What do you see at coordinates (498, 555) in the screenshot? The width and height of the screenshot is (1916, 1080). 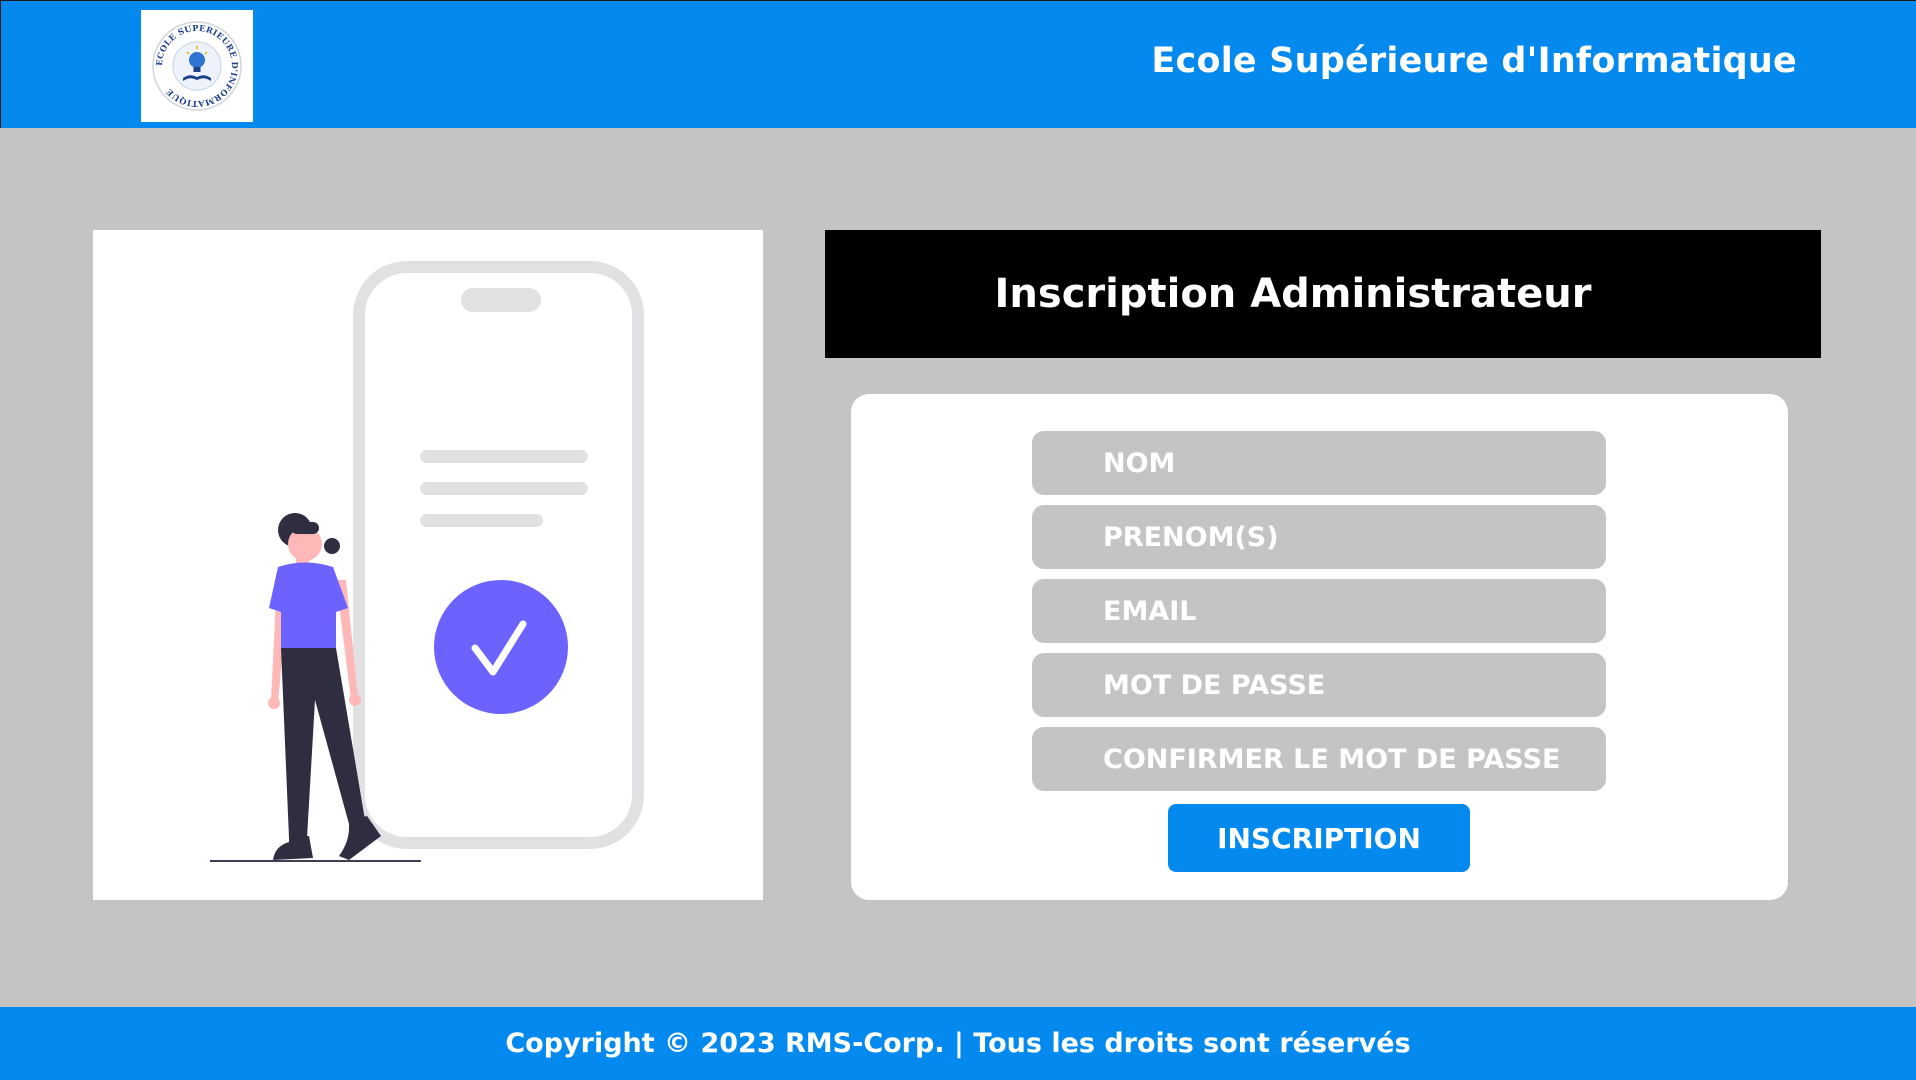 I see `phone-frame` at bounding box center [498, 555].